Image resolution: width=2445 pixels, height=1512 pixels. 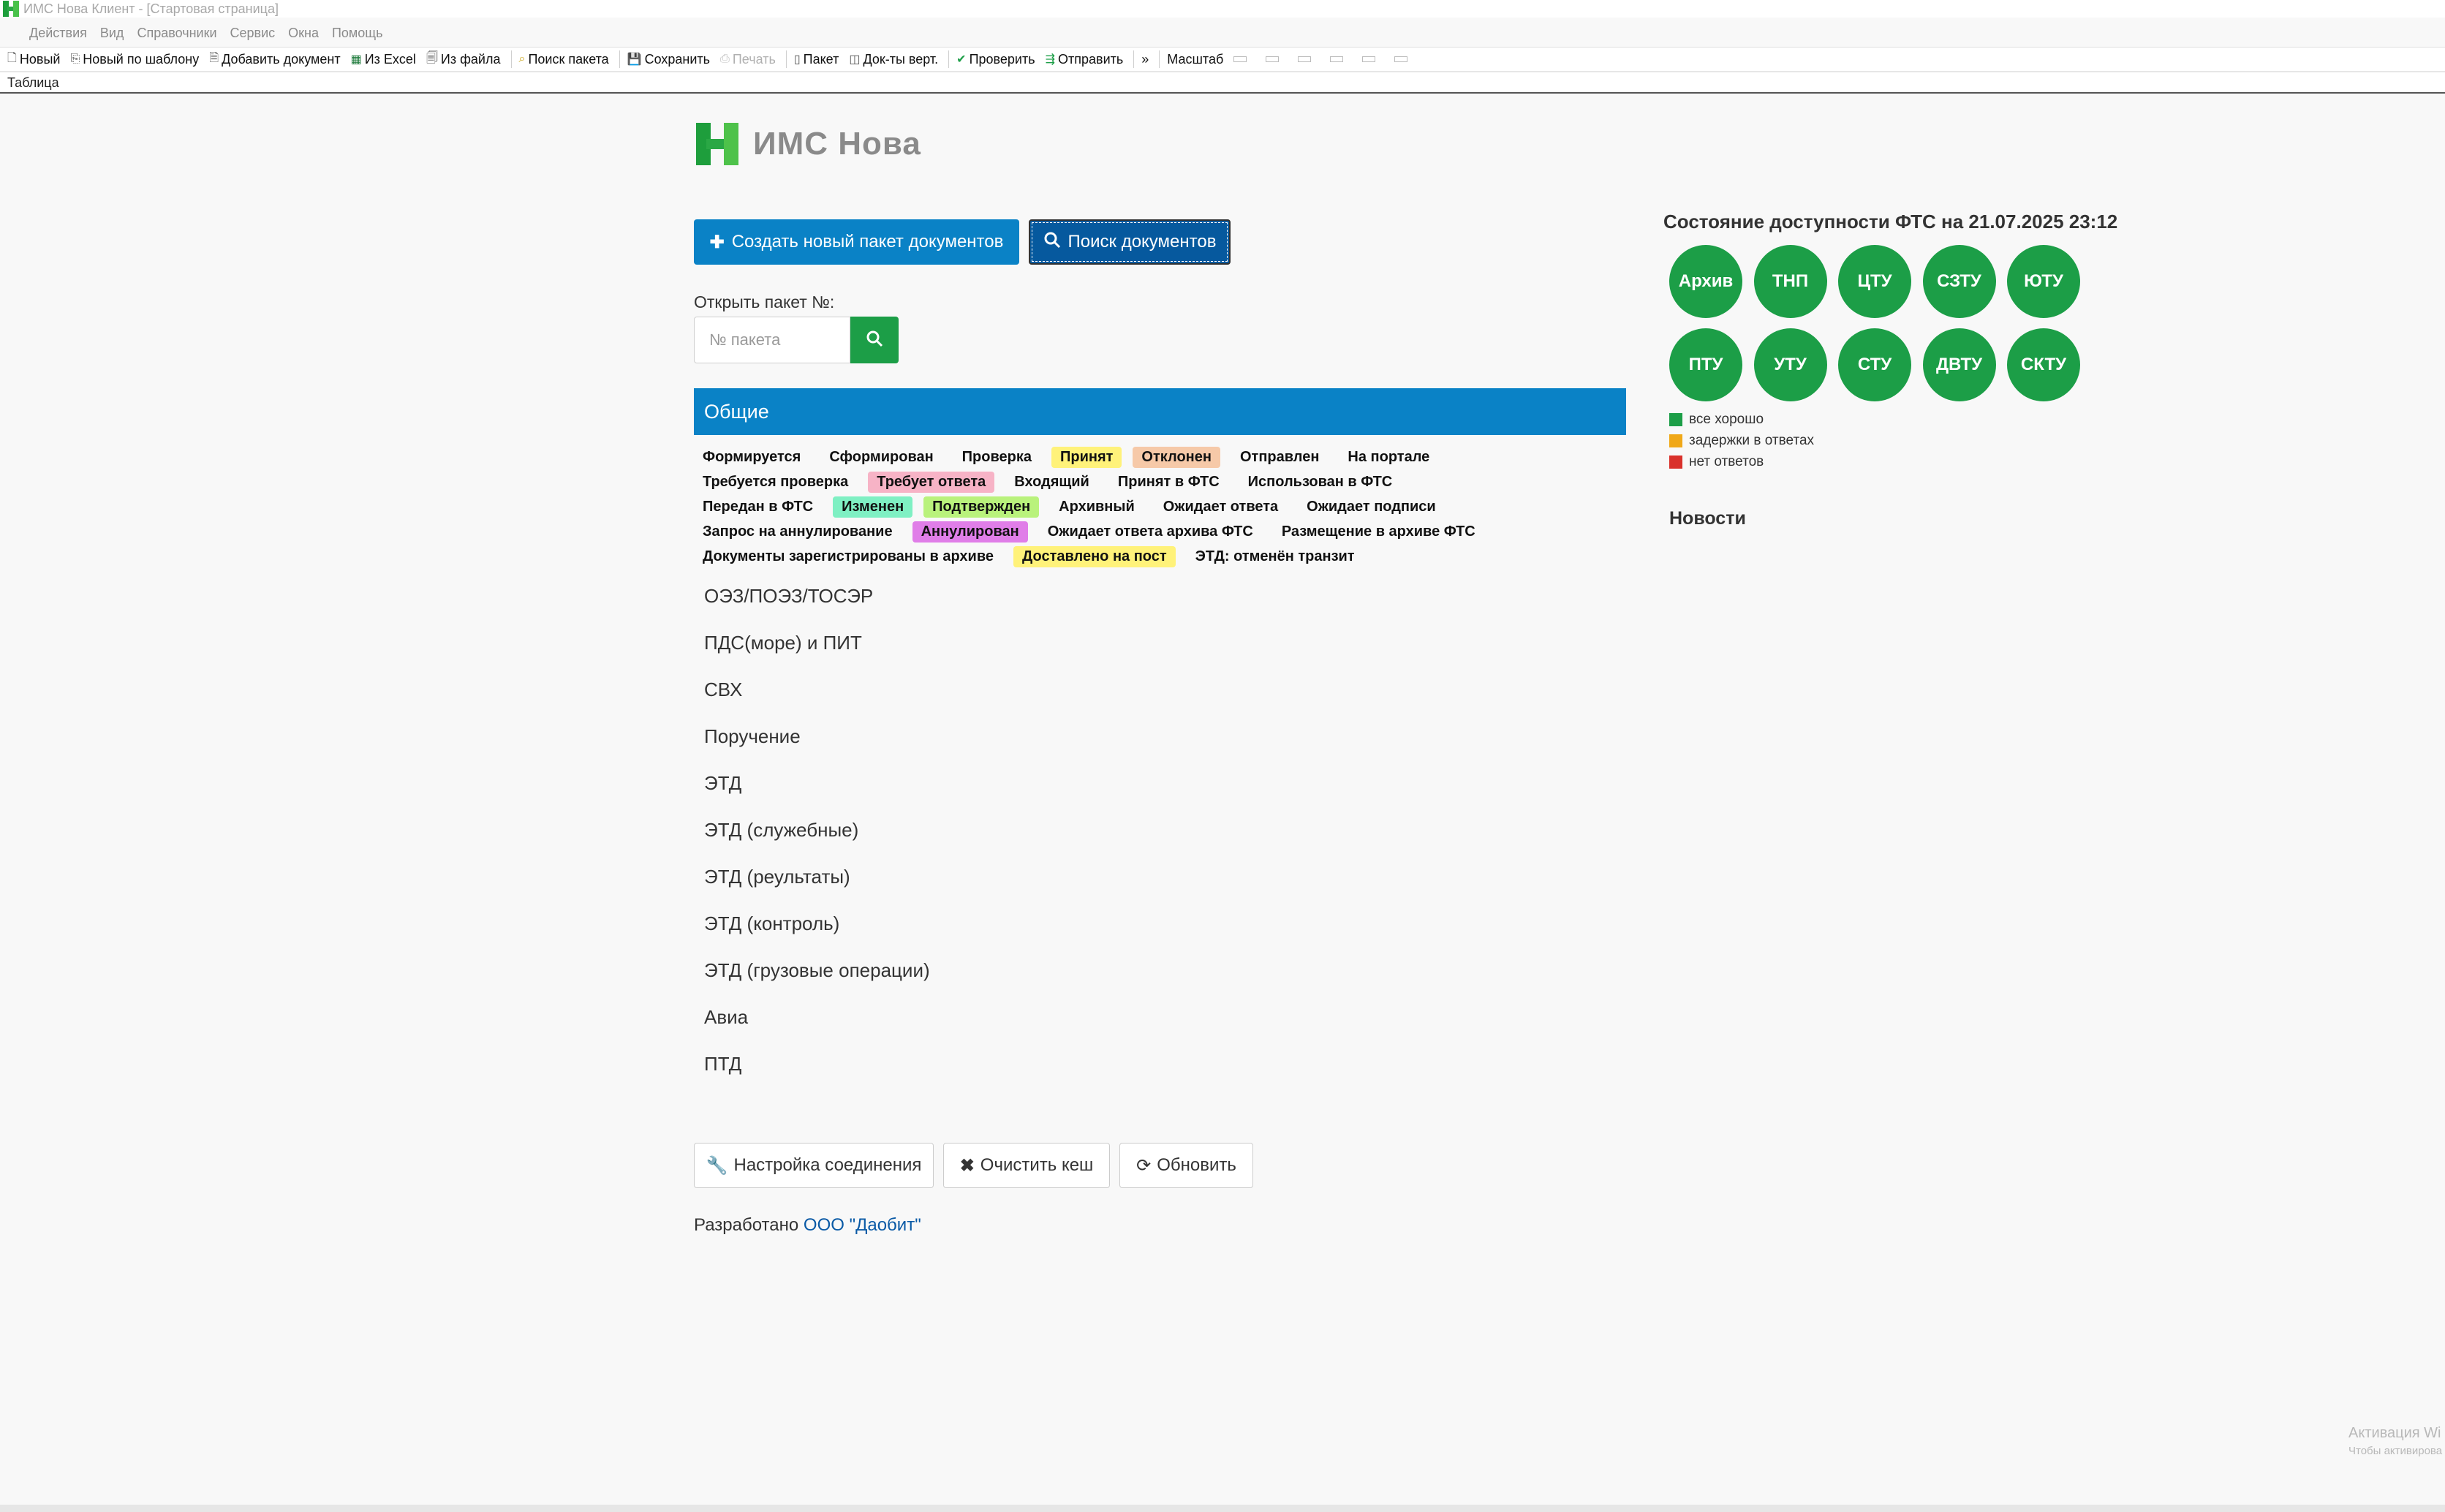 I want to click on package-label: Пакет, so click(x=821, y=59).